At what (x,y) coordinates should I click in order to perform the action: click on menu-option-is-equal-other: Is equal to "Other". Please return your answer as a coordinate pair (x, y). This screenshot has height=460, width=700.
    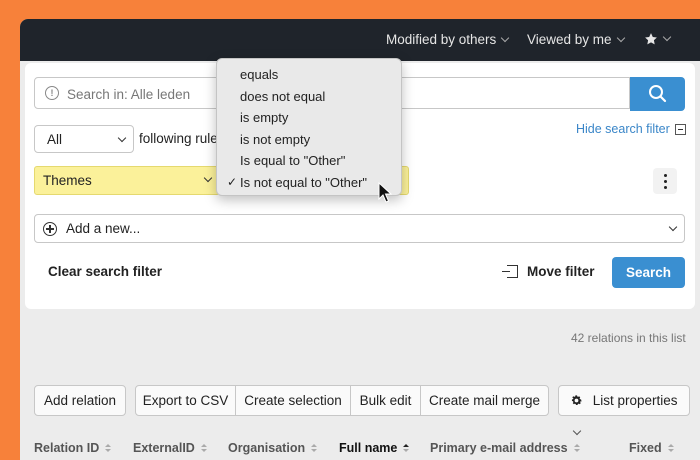
    Looking at the image, I should click on (292, 160).